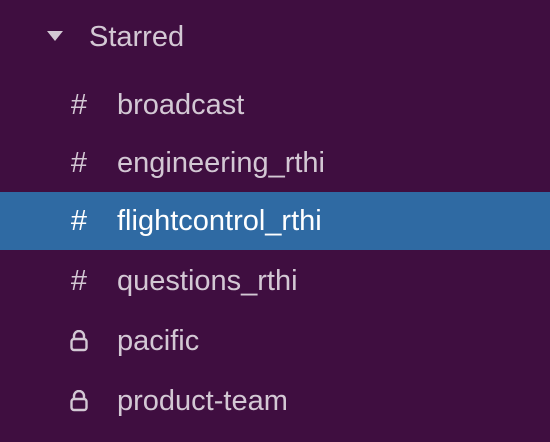 The width and height of the screenshot is (550, 442). I want to click on channel-name: product-team, so click(202, 401).